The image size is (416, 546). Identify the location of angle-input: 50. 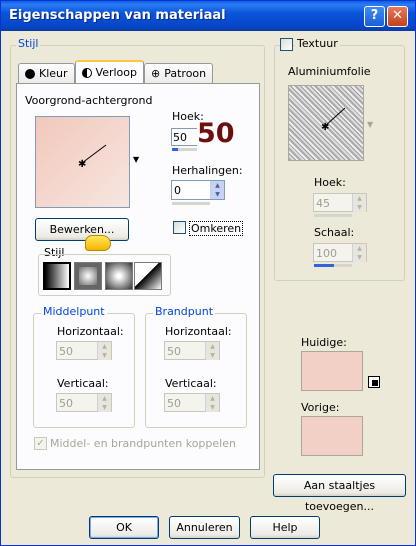
(184, 137).